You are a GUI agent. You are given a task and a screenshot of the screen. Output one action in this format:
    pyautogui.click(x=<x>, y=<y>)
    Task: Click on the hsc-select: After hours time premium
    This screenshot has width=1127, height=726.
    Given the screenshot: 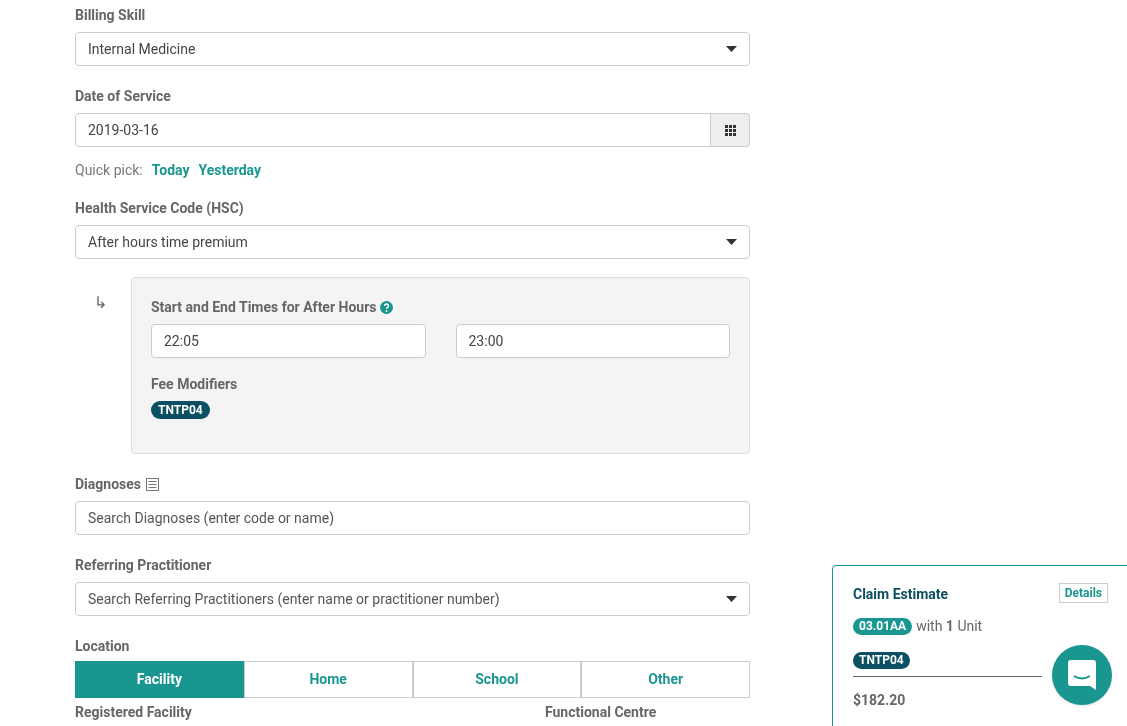 What is the action you would take?
    pyautogui.click(x=412, y=242)
    